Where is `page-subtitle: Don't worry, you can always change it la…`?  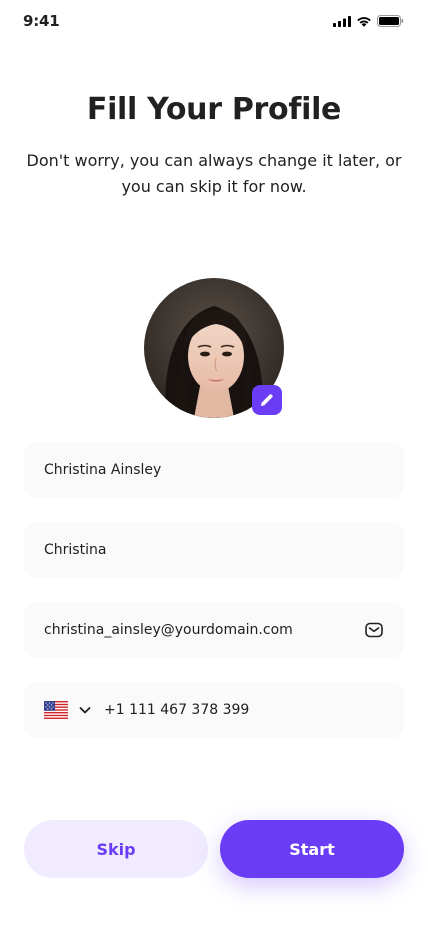 page-subtitle: Don't worry, you can always change it la… is located at coordinates (214, 173).